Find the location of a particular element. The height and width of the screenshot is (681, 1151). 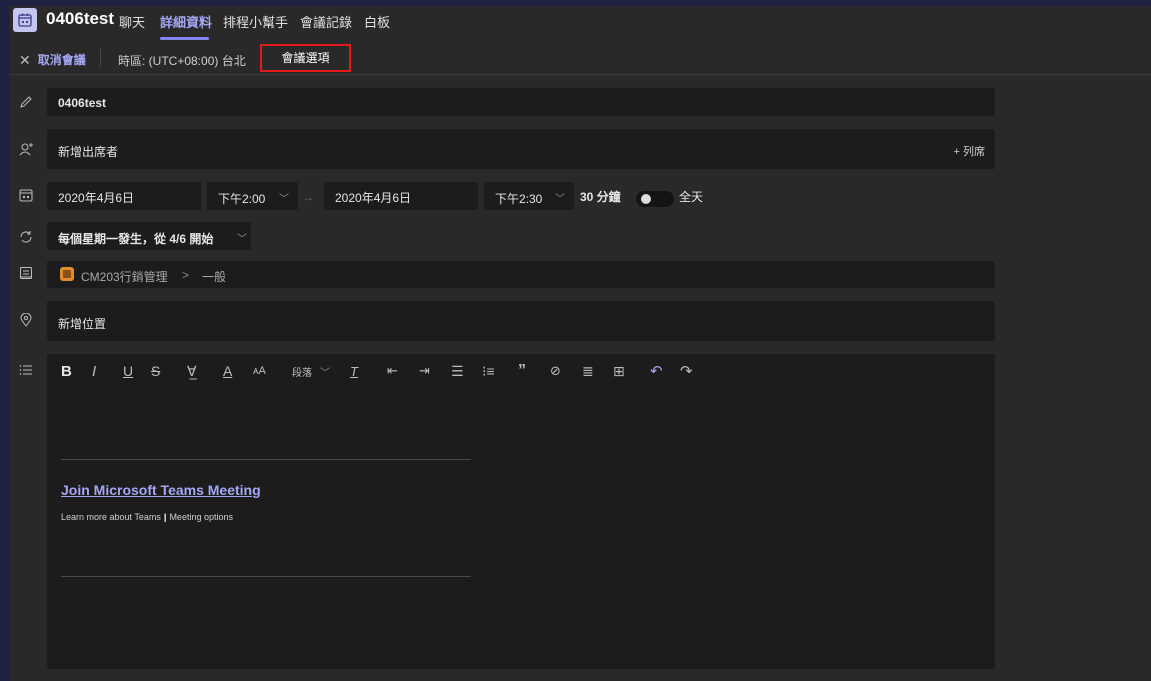

redo-icon: ↷ is located at coordinates (686, 371).